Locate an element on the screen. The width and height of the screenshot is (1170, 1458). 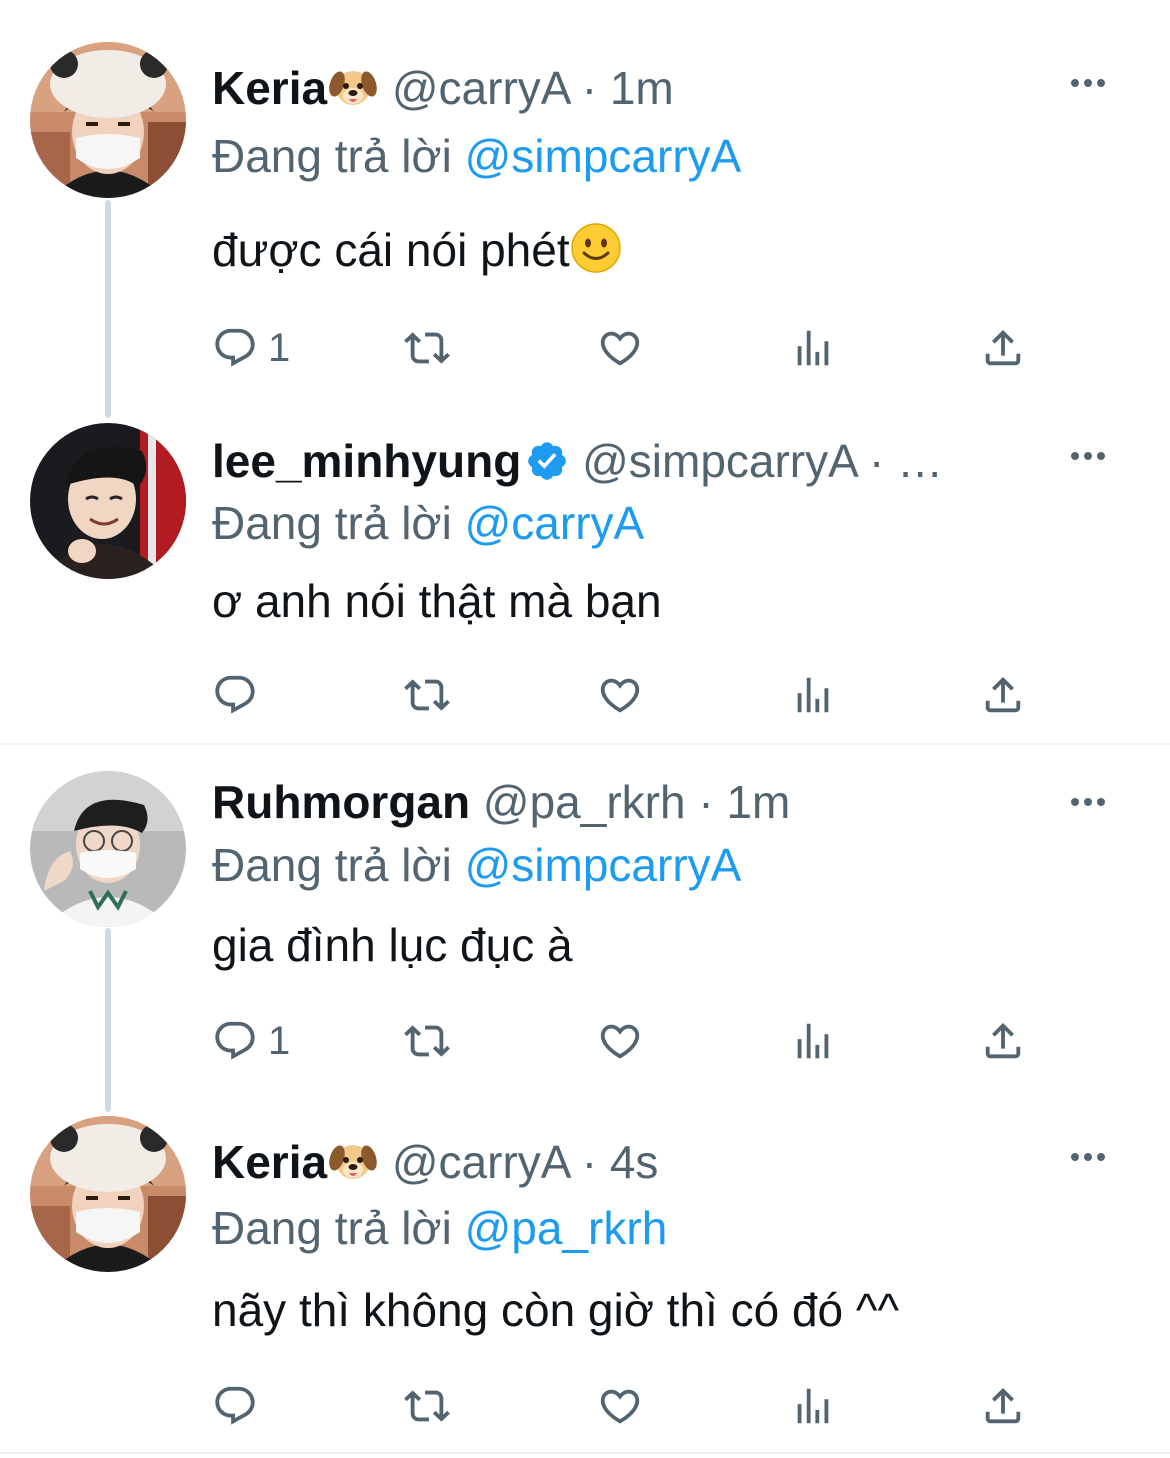
slightly-smiling-face-emoji-icon is located at coordinates (596, 248).